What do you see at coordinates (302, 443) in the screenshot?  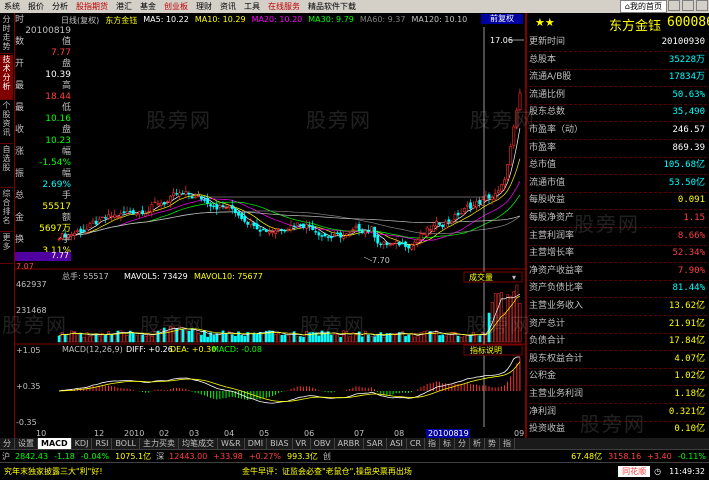 I see `indicator-tab: VR` at bounding box center [302, 443].